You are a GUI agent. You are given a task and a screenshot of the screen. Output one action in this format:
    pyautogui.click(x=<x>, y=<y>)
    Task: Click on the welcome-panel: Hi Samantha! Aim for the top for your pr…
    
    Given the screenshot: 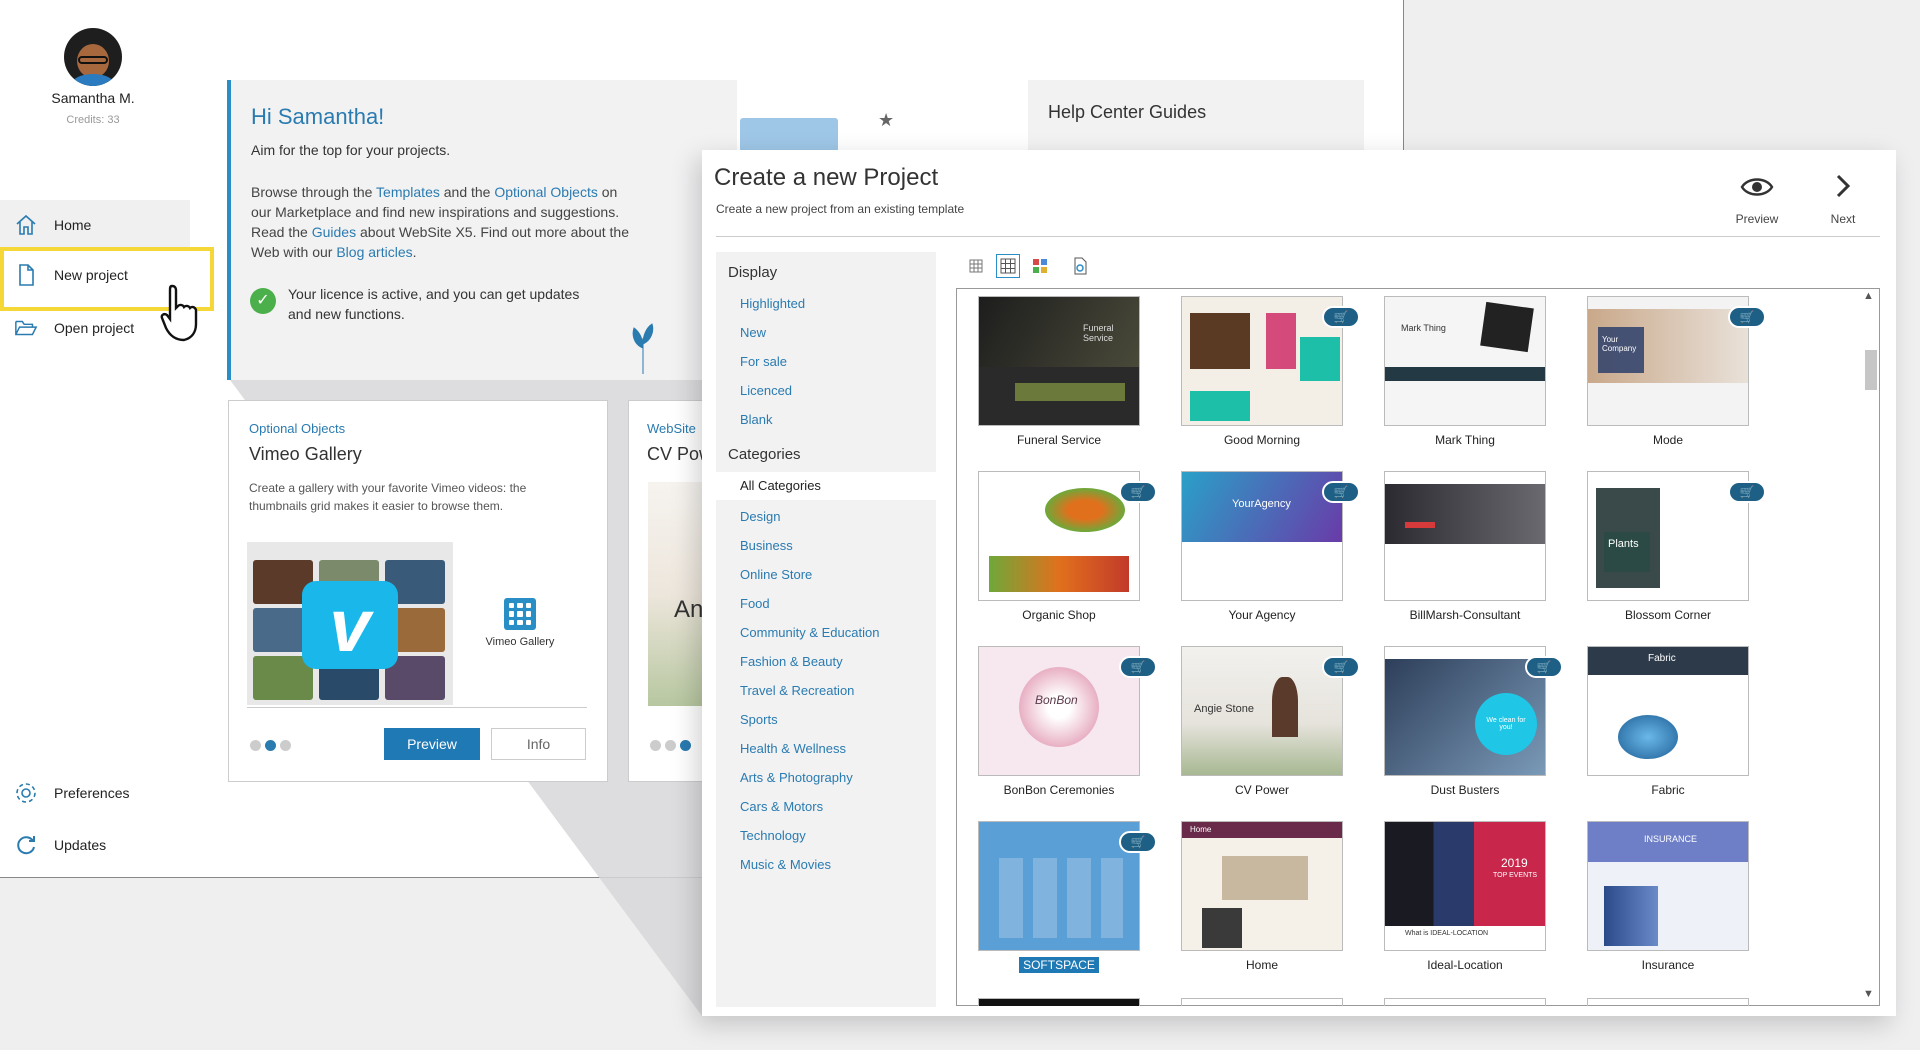 What is the action you would take?
    pyautogui.click(x=482, y=230)
    